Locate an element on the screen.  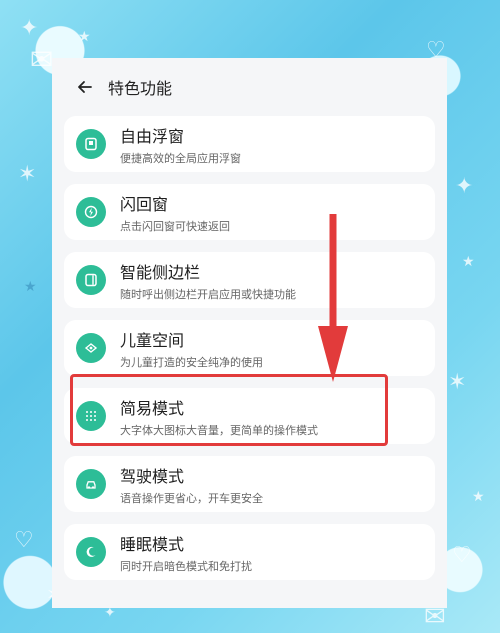
feature-subtitle: 为儿童打造的安全纯净的使用 is located at coordinates (191, 362).